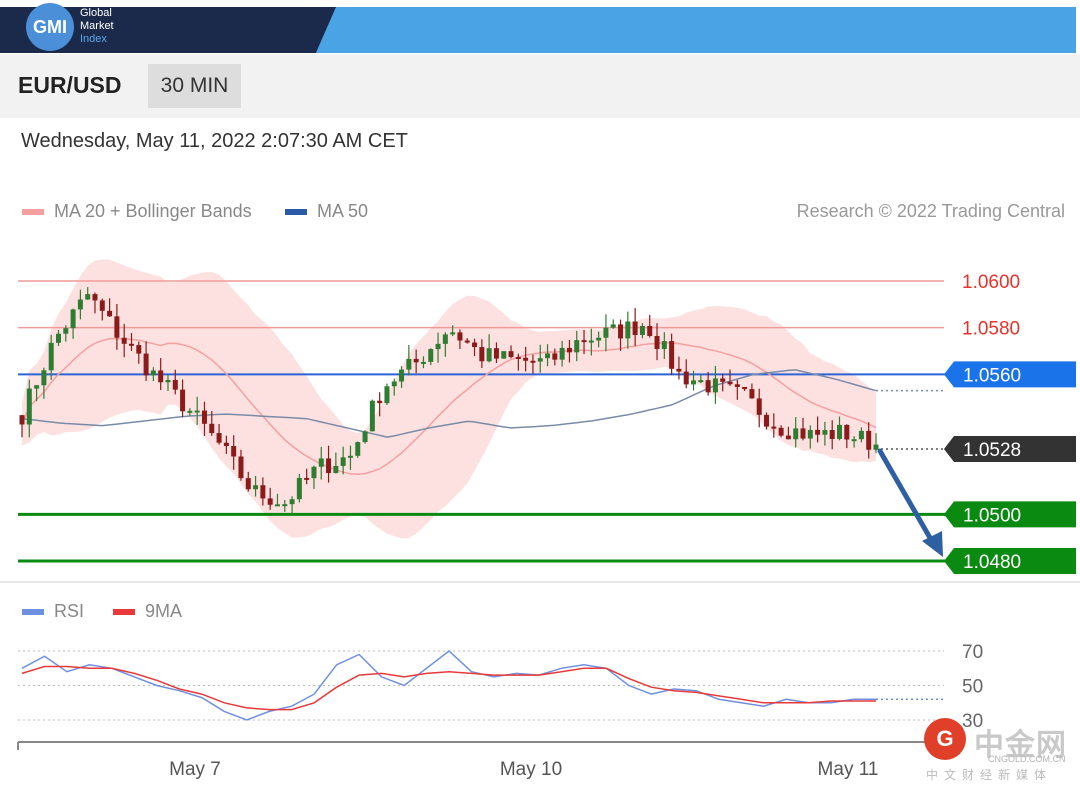 The width and height of the screenshot is (1080, 791). Describe the element at coordinates (992, 375) in the screenshot. I see `pivot-label: 1.0560` at that location.